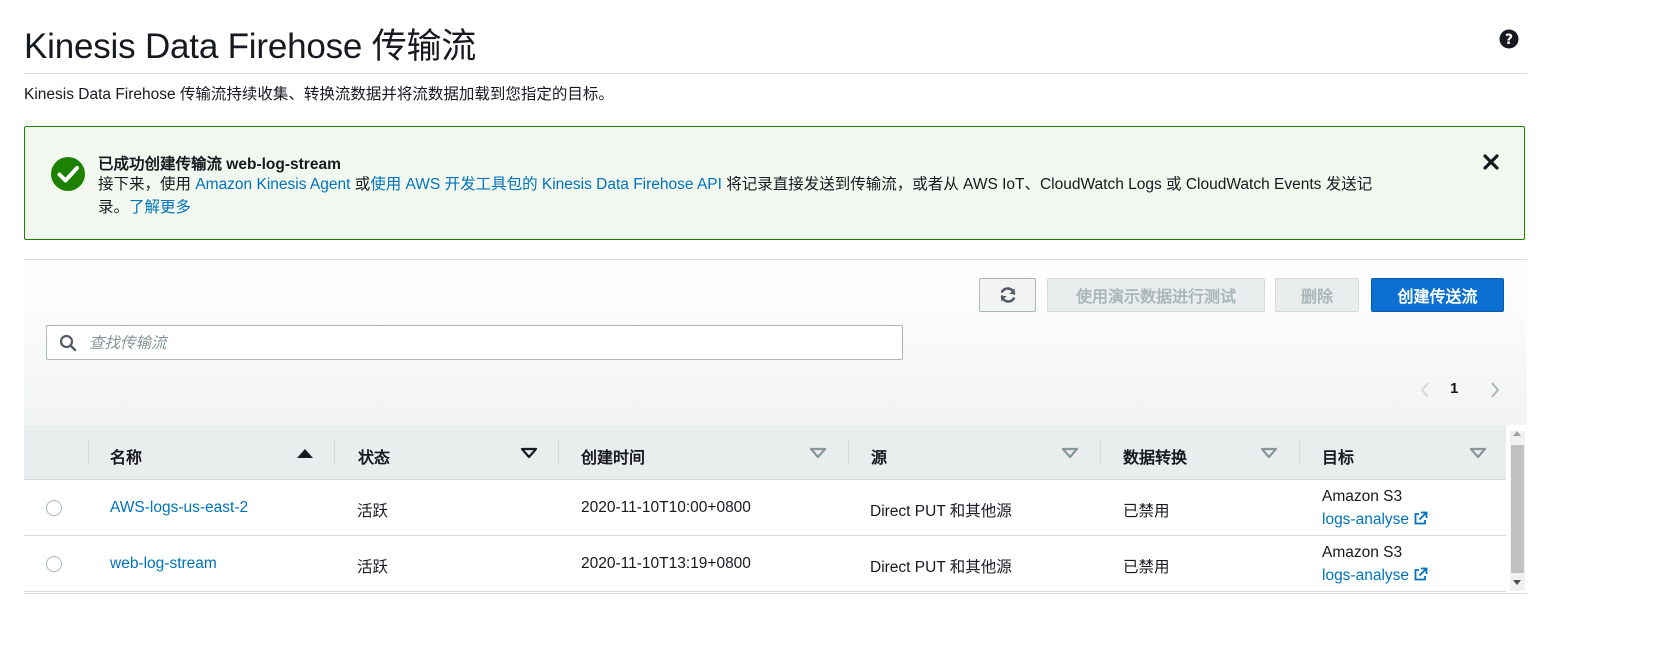  What do you see at coordinates (1402, 452) in the screenshot?
I see `column-header-destination: 目标` at bounding box center [1402, 452].